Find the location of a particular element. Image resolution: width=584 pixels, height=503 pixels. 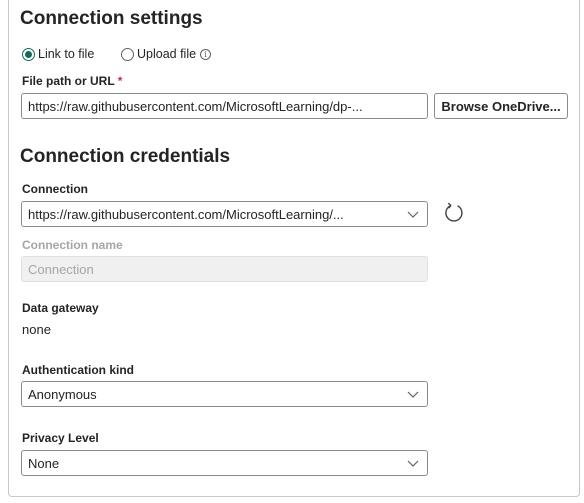

file-path-label-text: File path or URL is located at coordinates (68, 81).